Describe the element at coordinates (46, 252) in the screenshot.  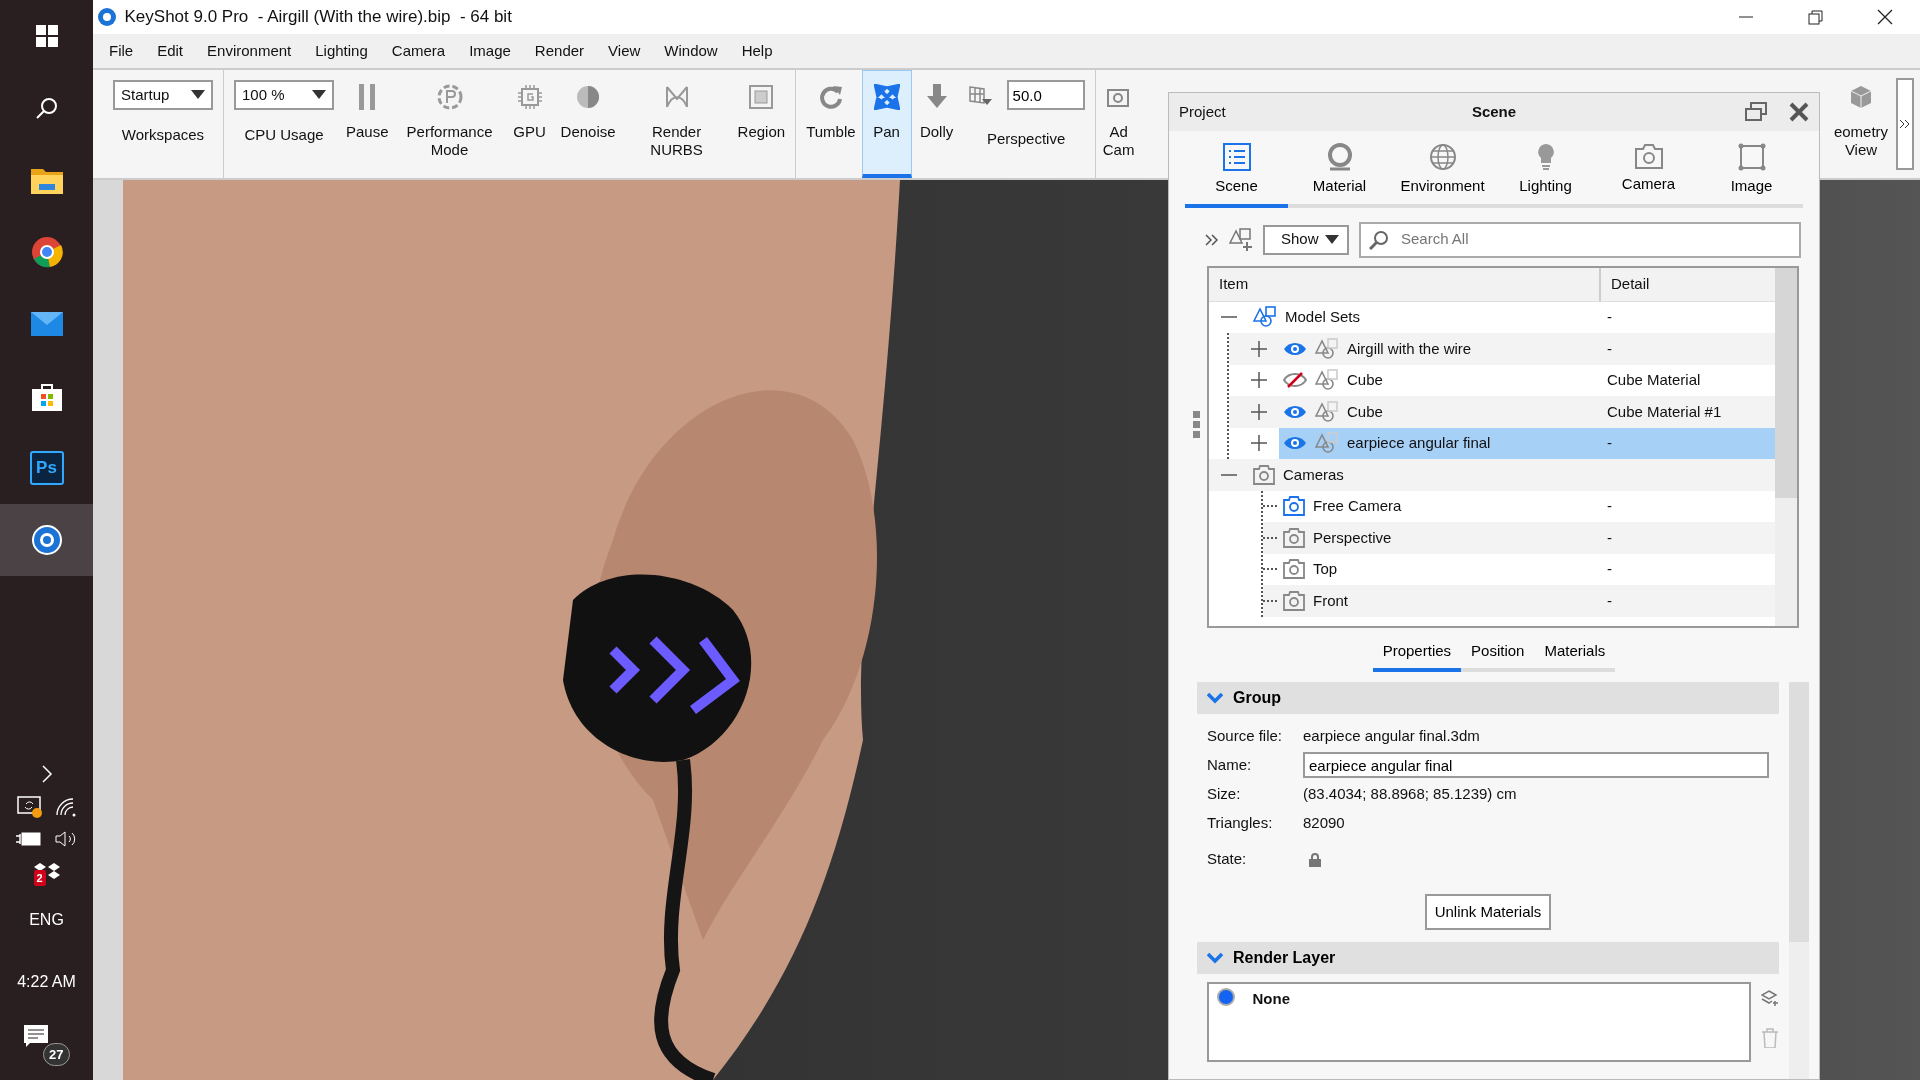
I see `chrome-icon` at that location.